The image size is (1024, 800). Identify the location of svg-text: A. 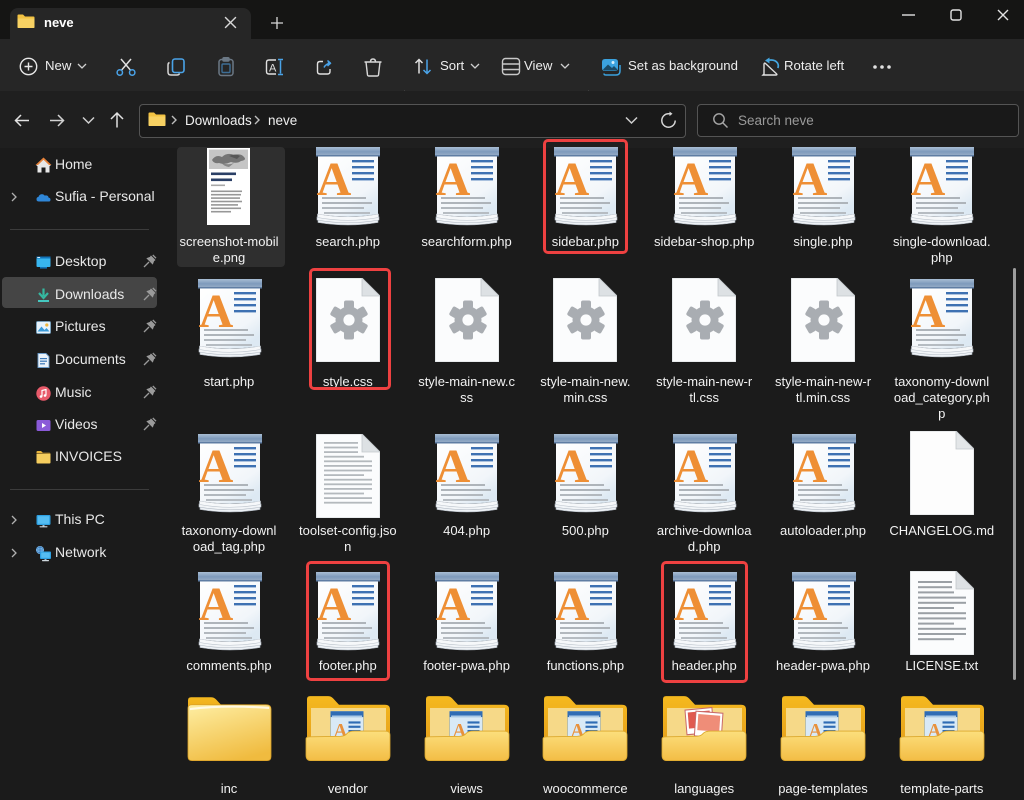
(273, 69).